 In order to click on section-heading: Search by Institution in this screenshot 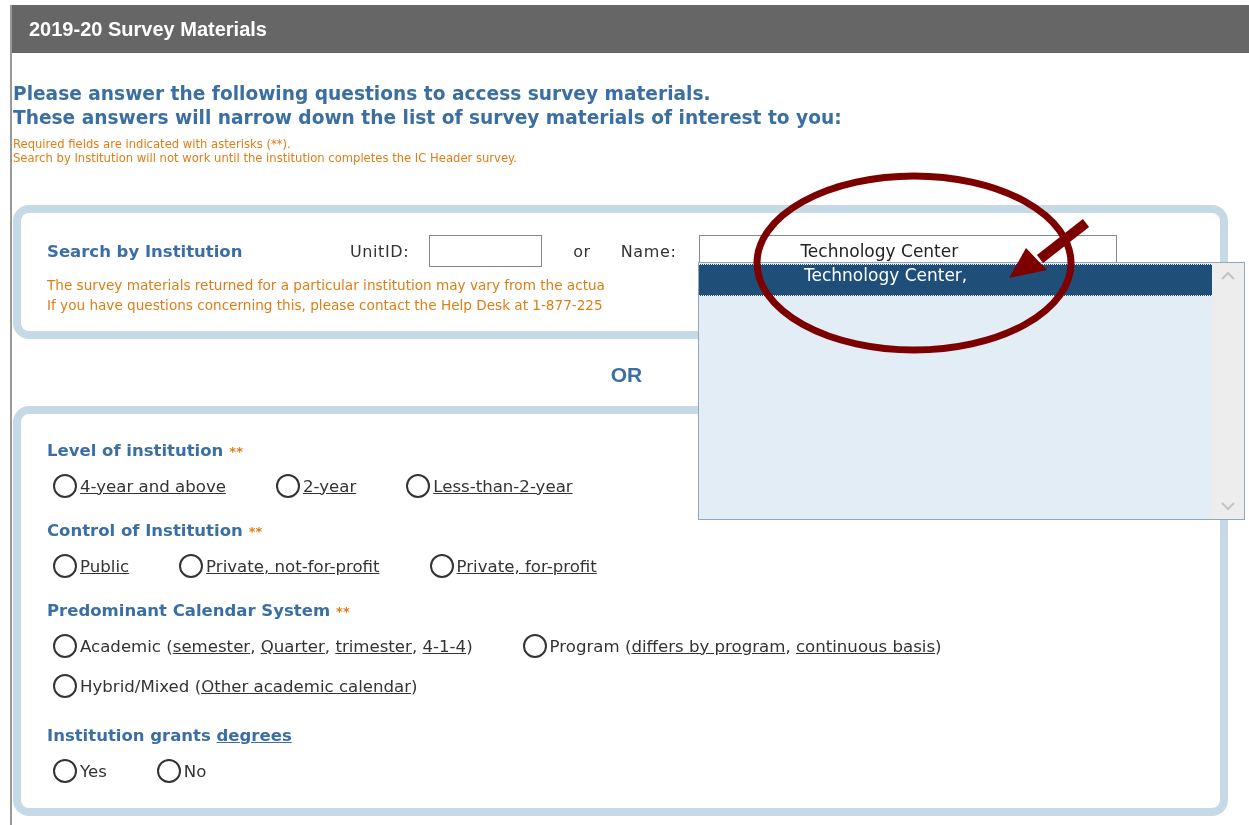, I will do `click(145, 251)`.